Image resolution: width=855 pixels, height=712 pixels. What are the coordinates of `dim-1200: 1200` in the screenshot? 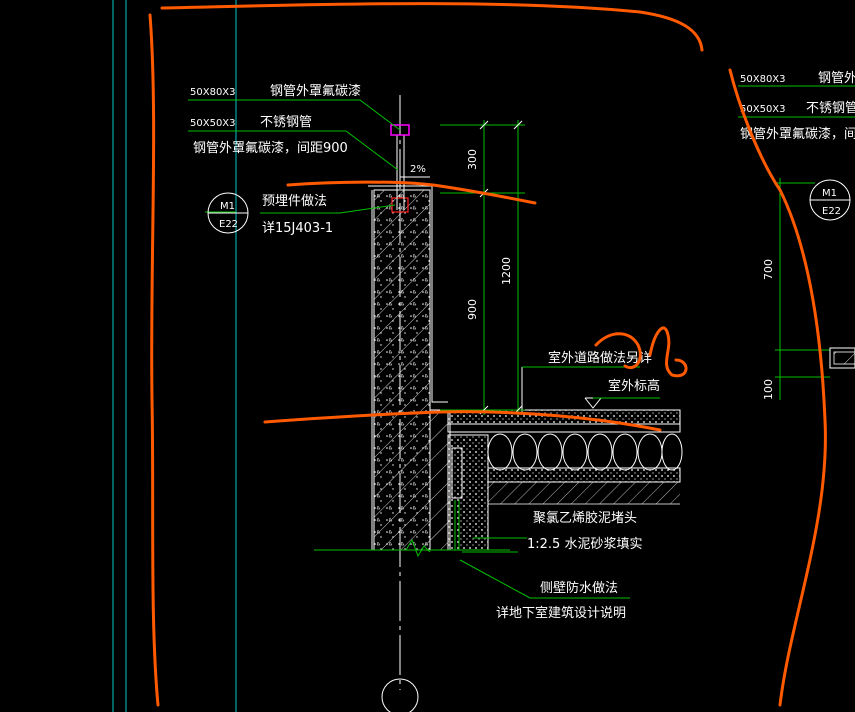 It's located at (506, 271).